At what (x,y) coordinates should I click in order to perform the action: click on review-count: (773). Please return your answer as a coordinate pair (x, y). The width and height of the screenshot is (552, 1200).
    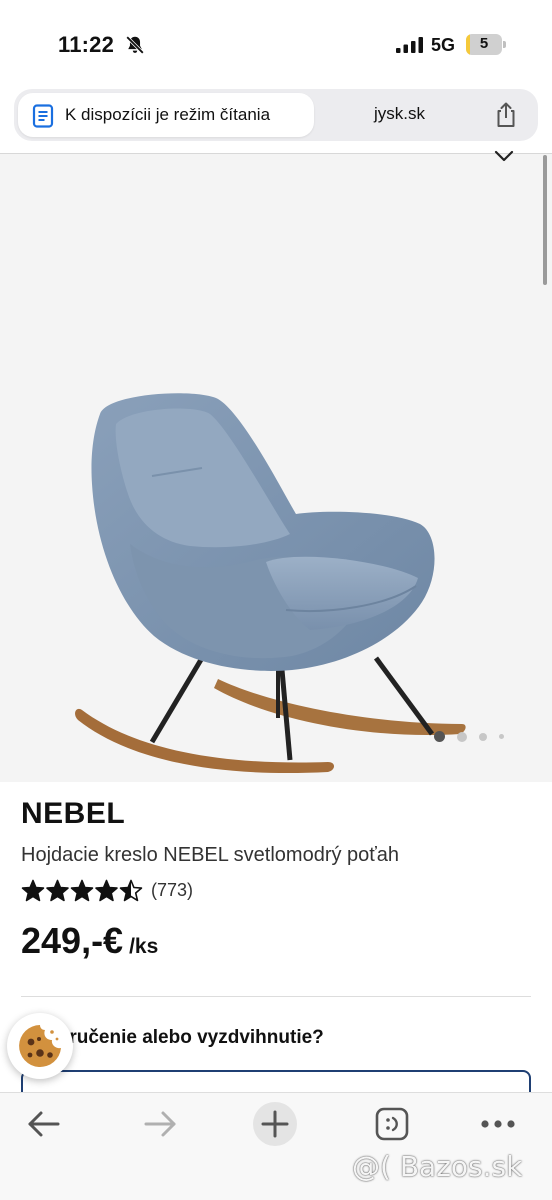
    Looking at the image, I should click on (172, 890).